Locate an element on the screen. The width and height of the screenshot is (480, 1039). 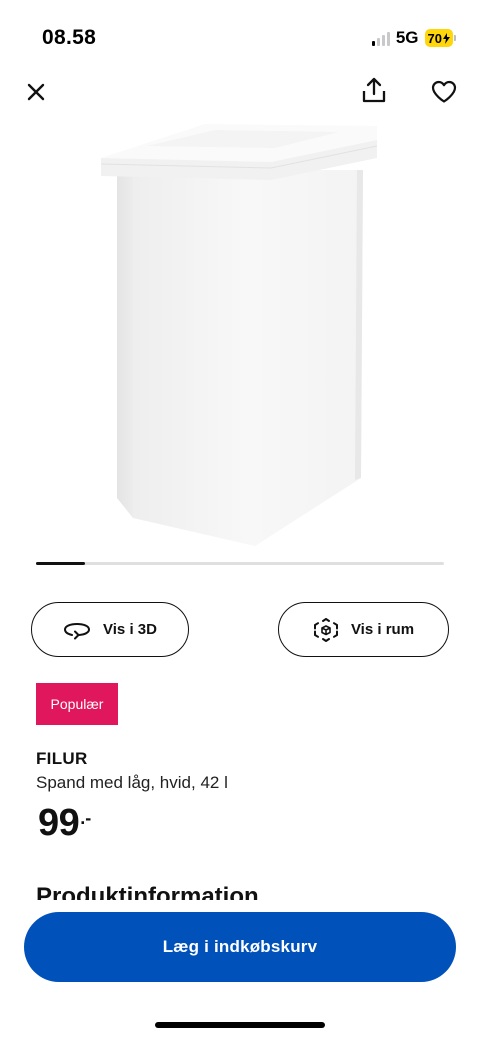
popular-badge: Populær is located at coordinates (77, 704).